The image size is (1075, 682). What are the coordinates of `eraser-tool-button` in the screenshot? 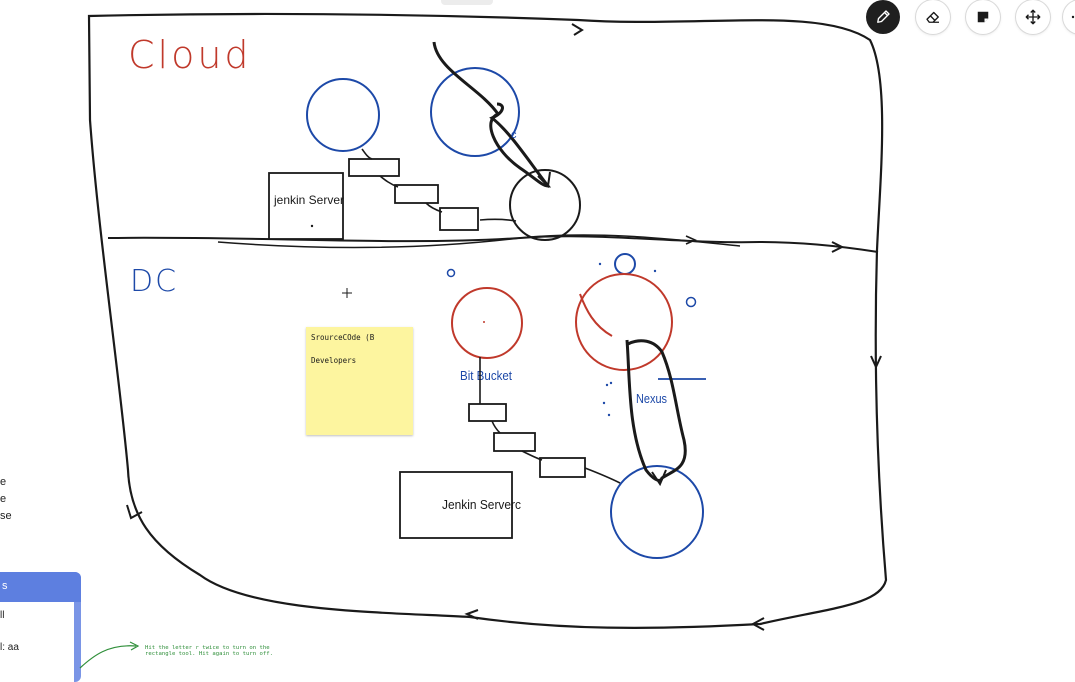 It's located at (933, 17).